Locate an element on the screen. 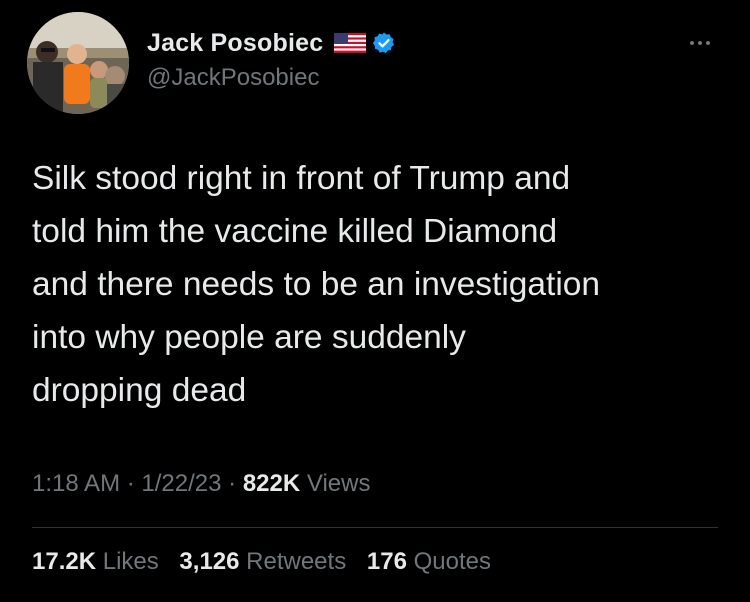 The height and width of the screenshot is (602, 750). avatar-photo-icon is located at coordinates (78, 63).